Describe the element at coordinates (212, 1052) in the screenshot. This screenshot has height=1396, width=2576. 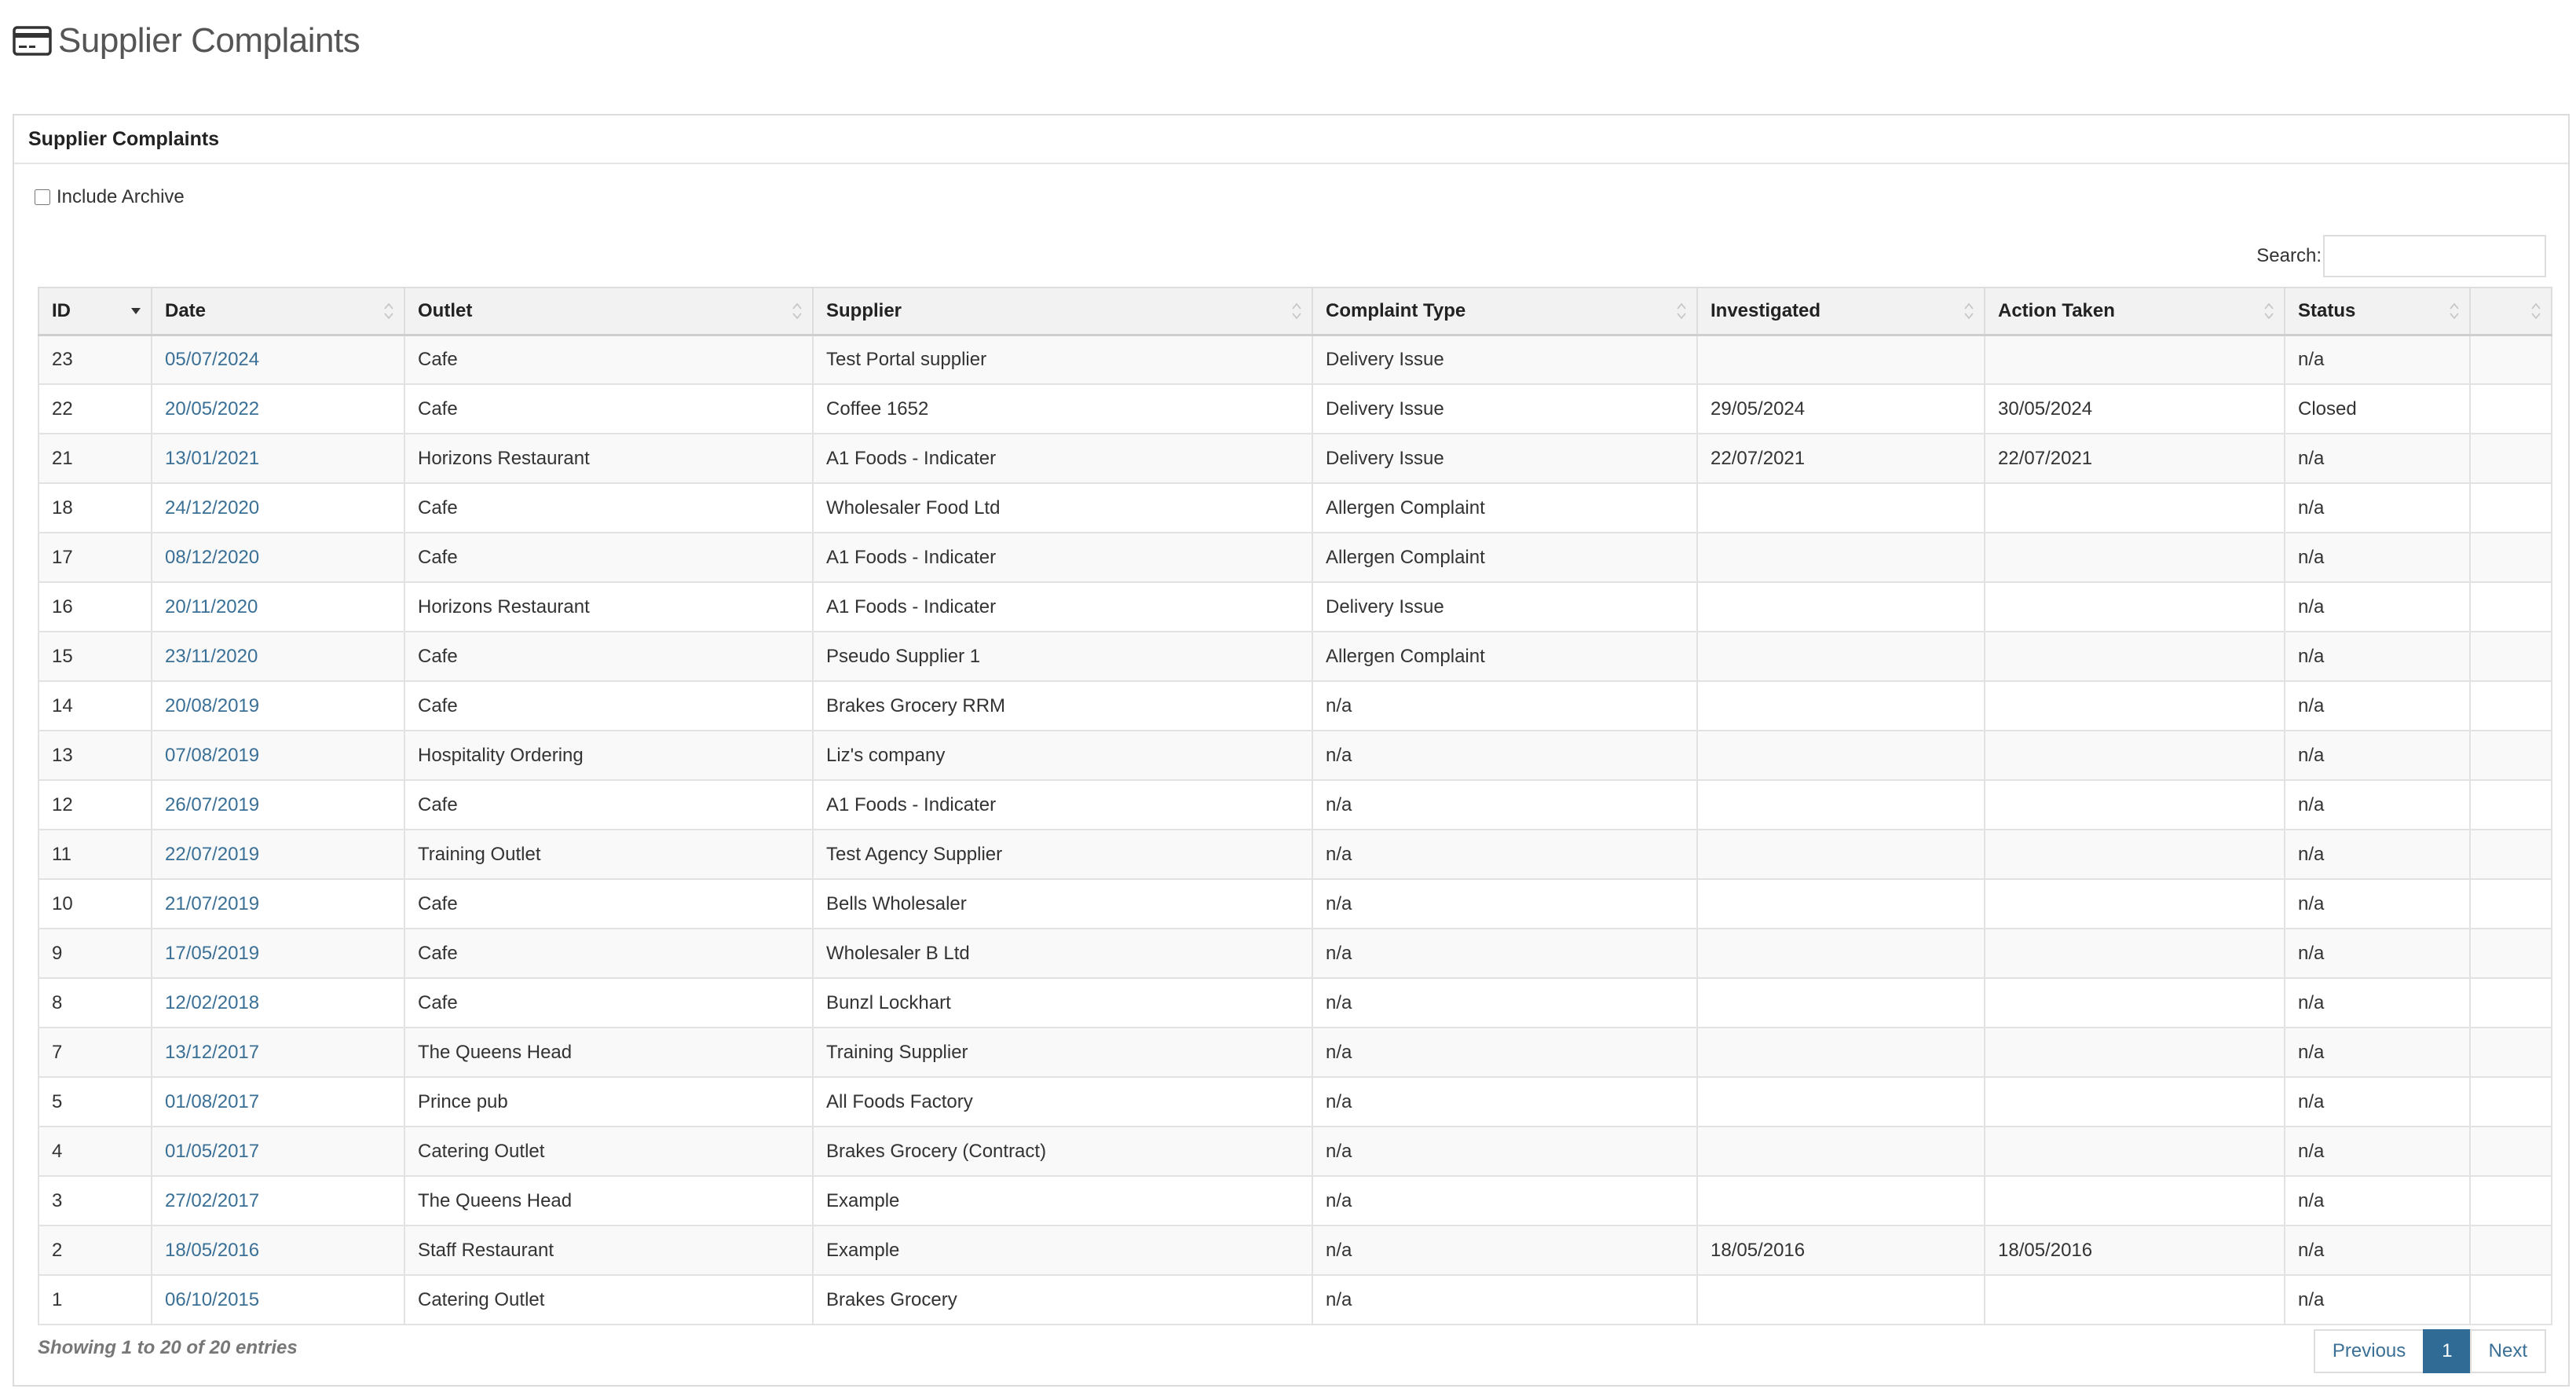
I see `complaint-date-link: 13/12/2017` at that location.